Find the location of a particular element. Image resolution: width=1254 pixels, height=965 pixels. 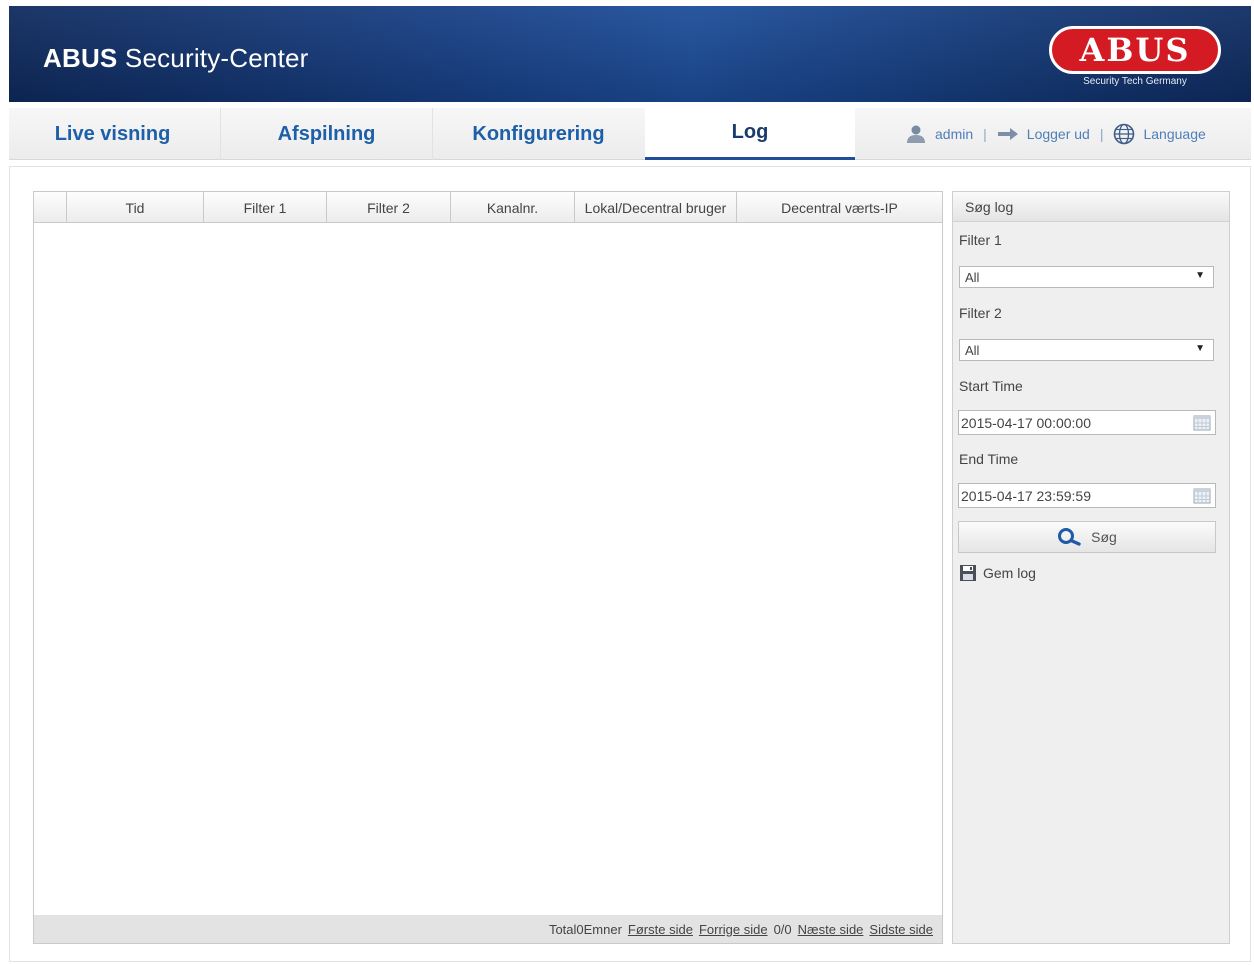

filter2-value: All is located at coordinates (972, 350).